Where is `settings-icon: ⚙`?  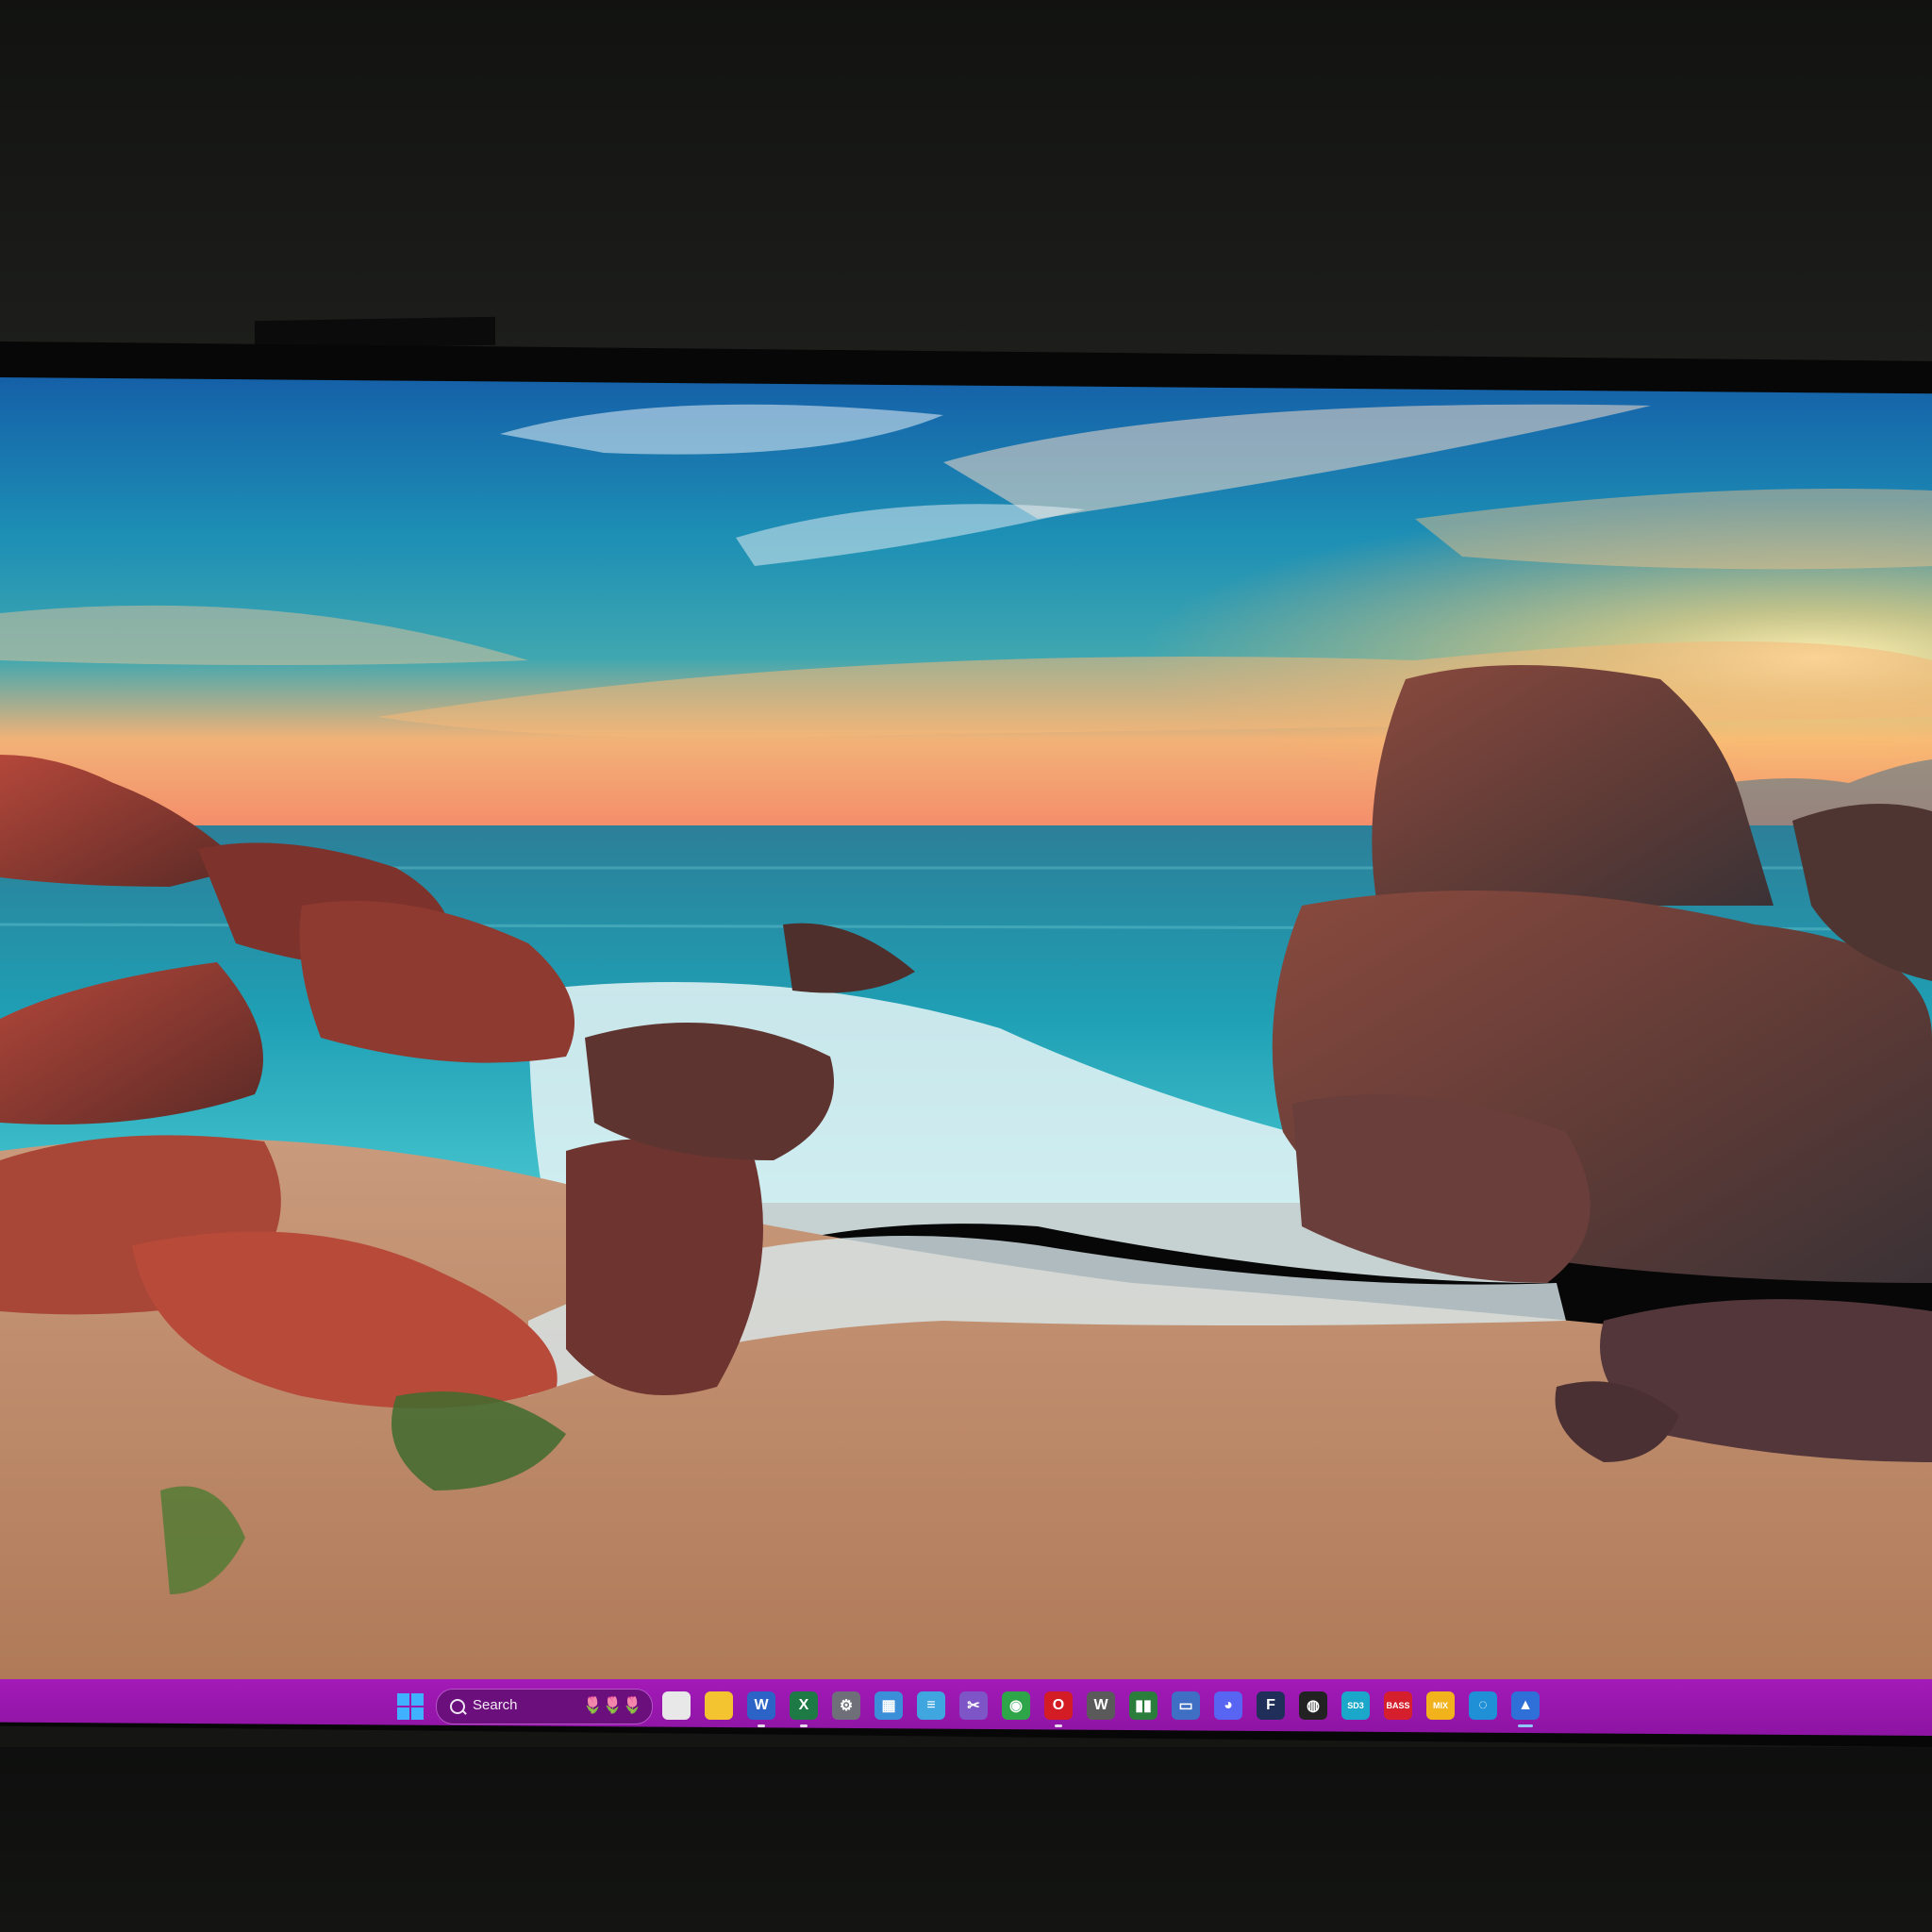
settings-icon: ⚙ is located at coordinates (846, 1706).